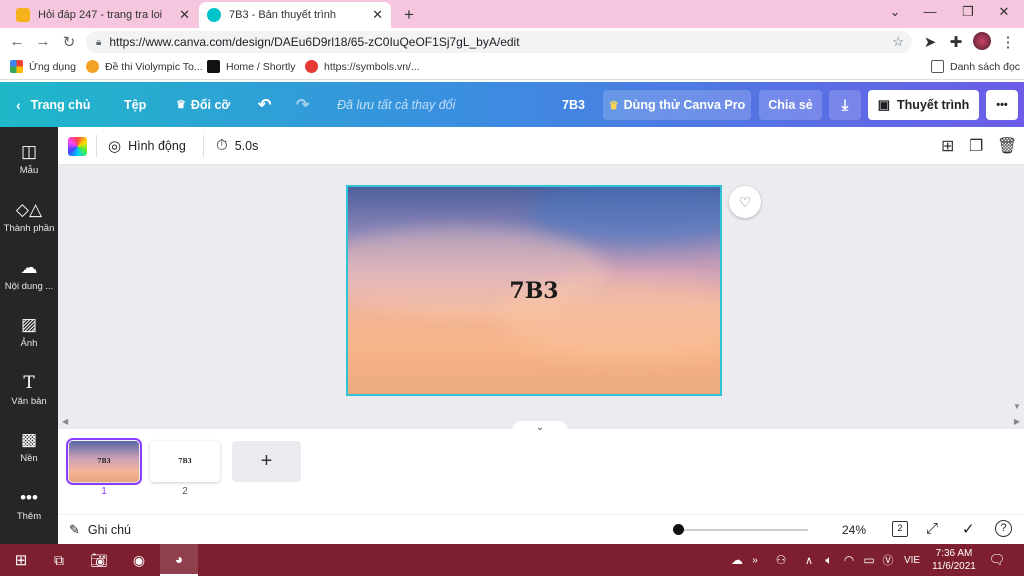 The image size is (1024, 576). What do you see at coordinates (264, 104) in the screenshot?
I see `undo-icon: ↶` at bounding box center [264, 104].